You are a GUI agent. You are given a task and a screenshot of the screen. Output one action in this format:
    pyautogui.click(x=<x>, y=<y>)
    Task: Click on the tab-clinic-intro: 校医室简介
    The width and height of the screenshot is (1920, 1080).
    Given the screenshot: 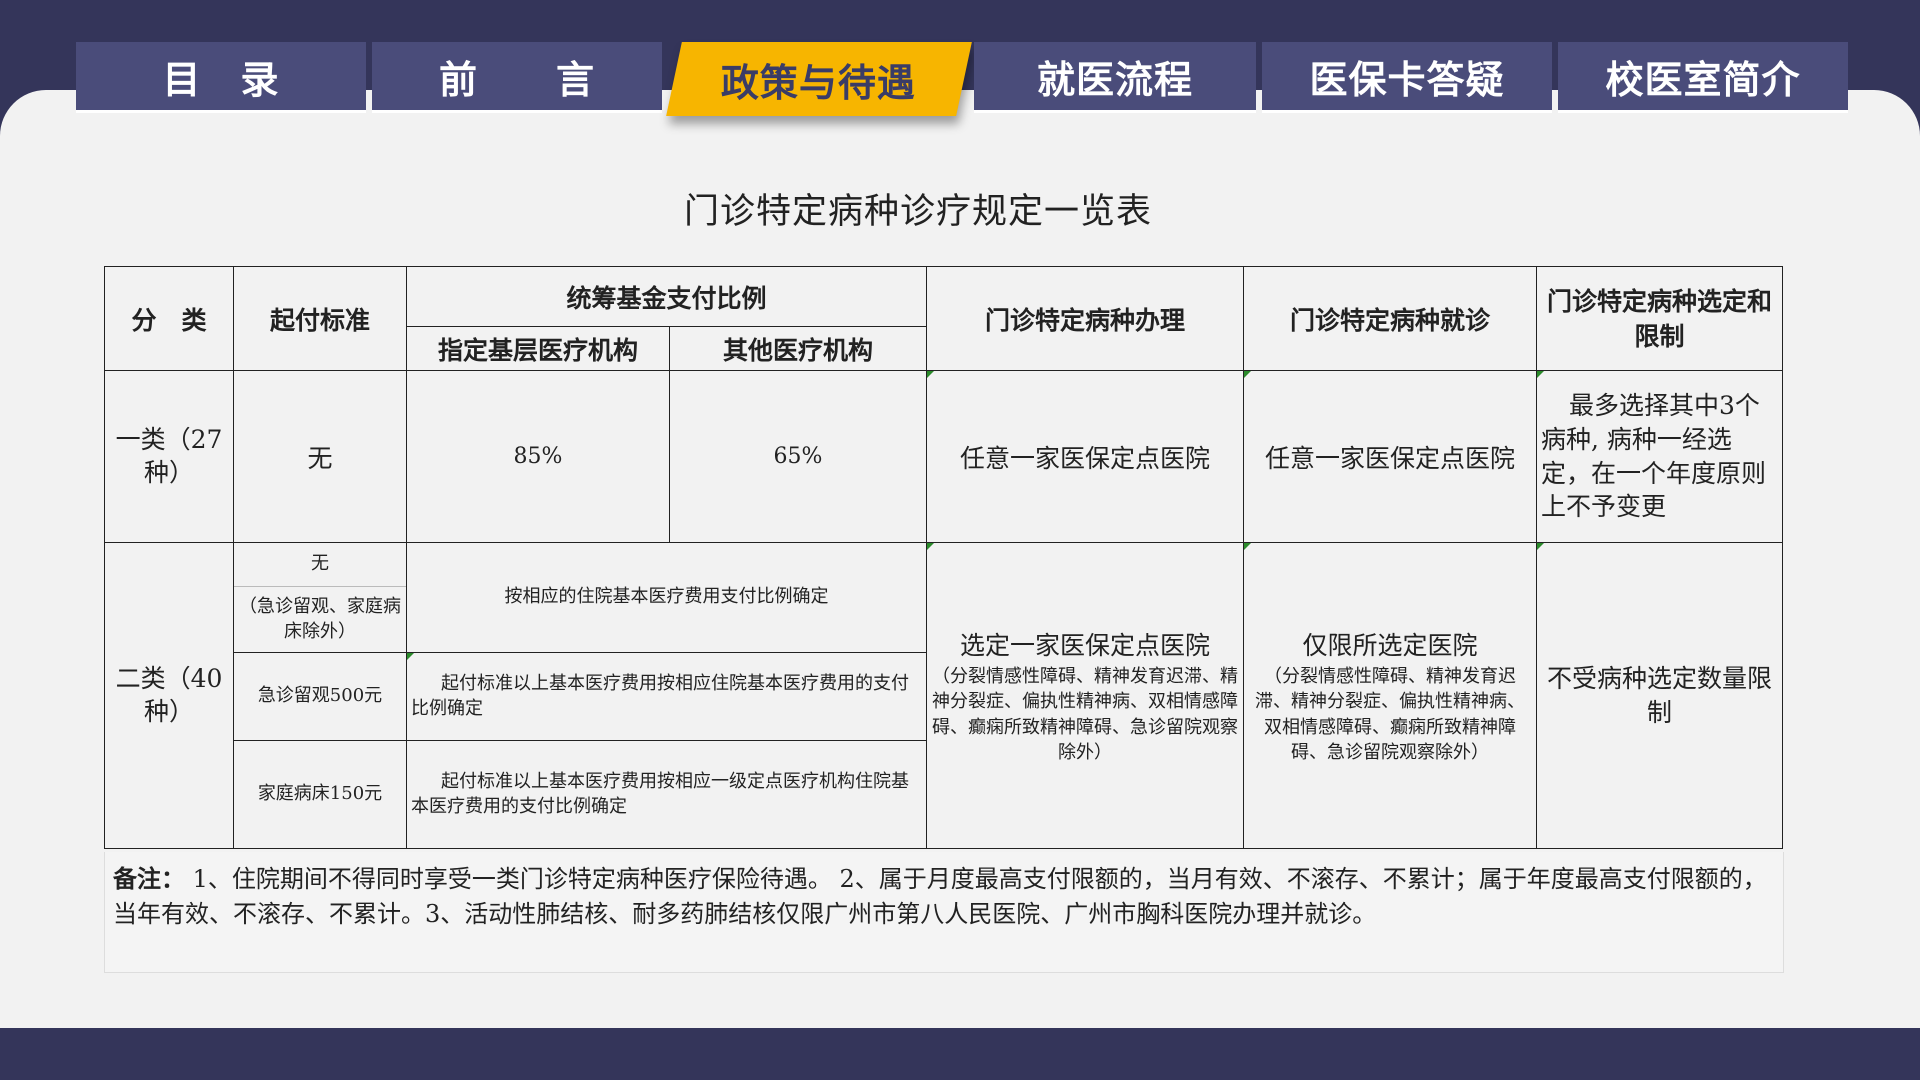 What is the action you would take?
    pyautogui.click(x=1703, y=77)
    